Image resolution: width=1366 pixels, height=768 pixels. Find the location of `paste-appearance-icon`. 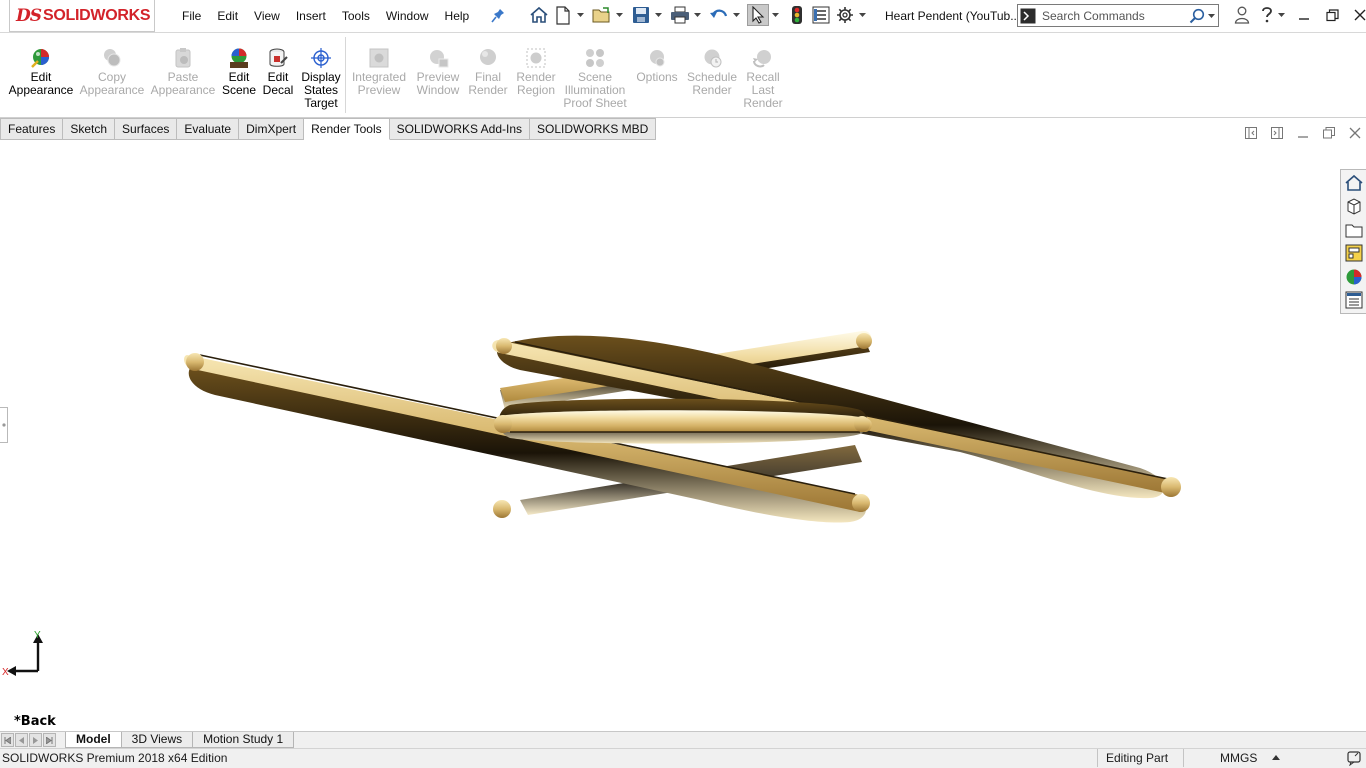

paste-appearance-icon is located at coordinates (183, 58).